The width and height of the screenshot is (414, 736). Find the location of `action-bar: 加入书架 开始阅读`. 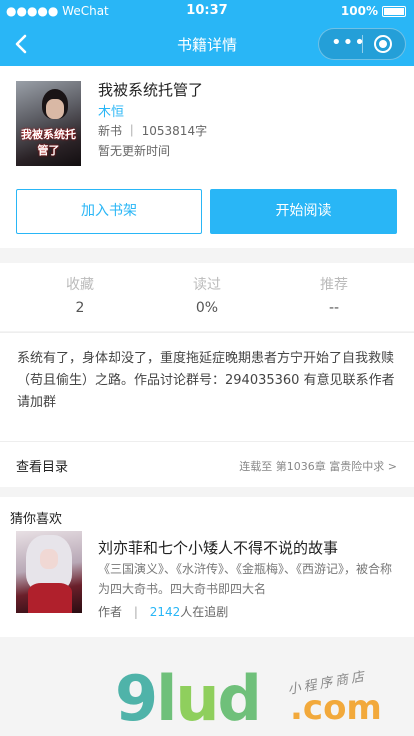

action-bar: 加入书架 开始阅读 is located at coordinates (207, 213).